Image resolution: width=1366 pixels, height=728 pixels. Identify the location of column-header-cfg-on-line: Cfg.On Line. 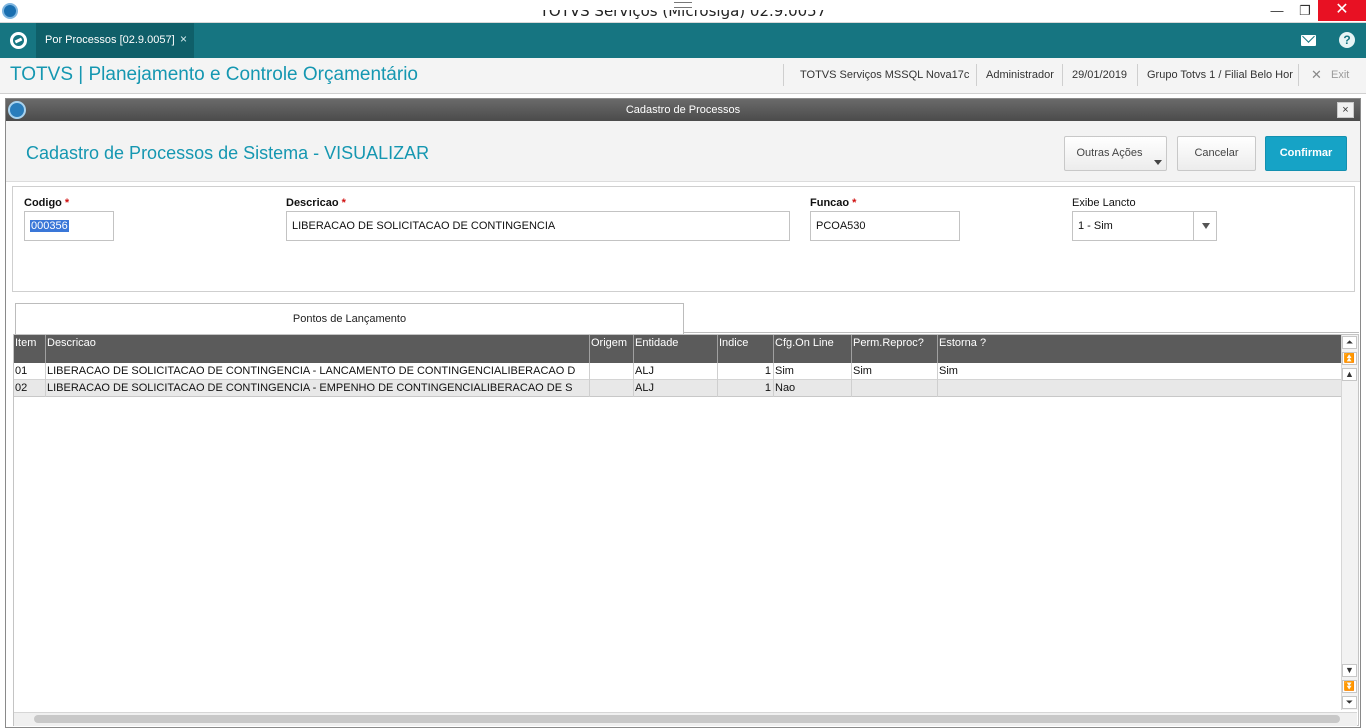
(812, 349).